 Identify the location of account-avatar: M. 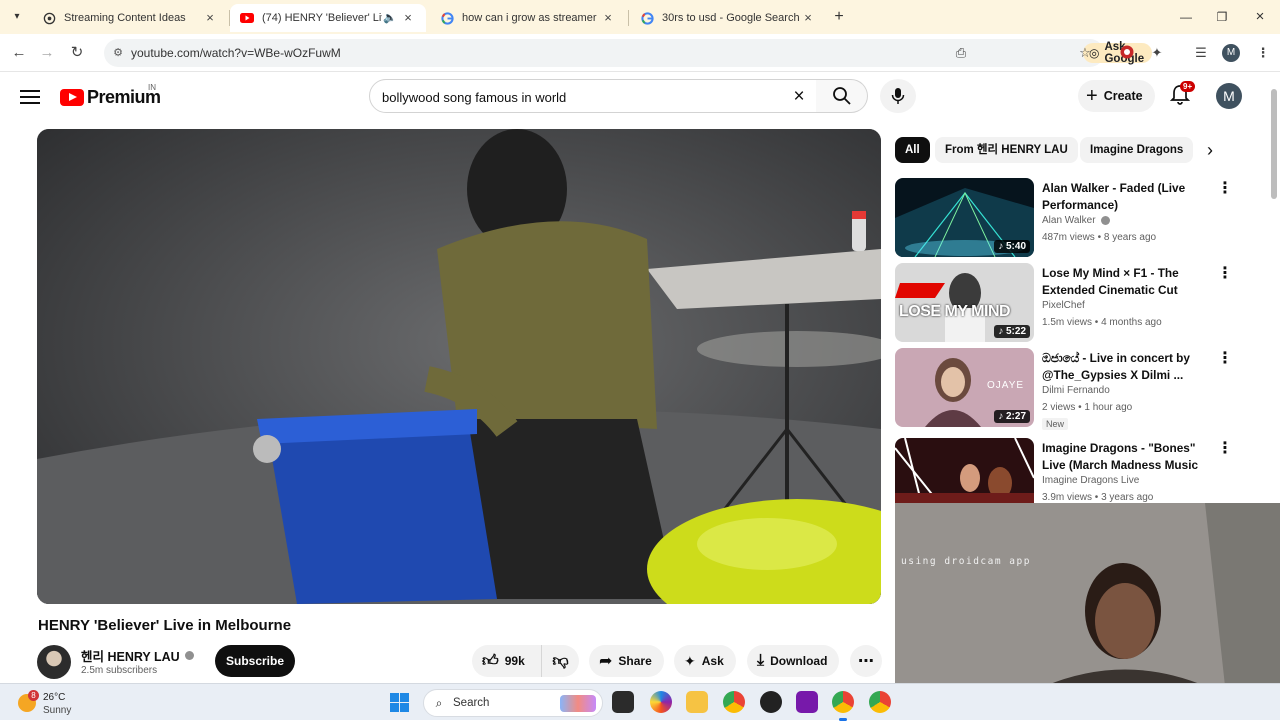
(1229, 96).